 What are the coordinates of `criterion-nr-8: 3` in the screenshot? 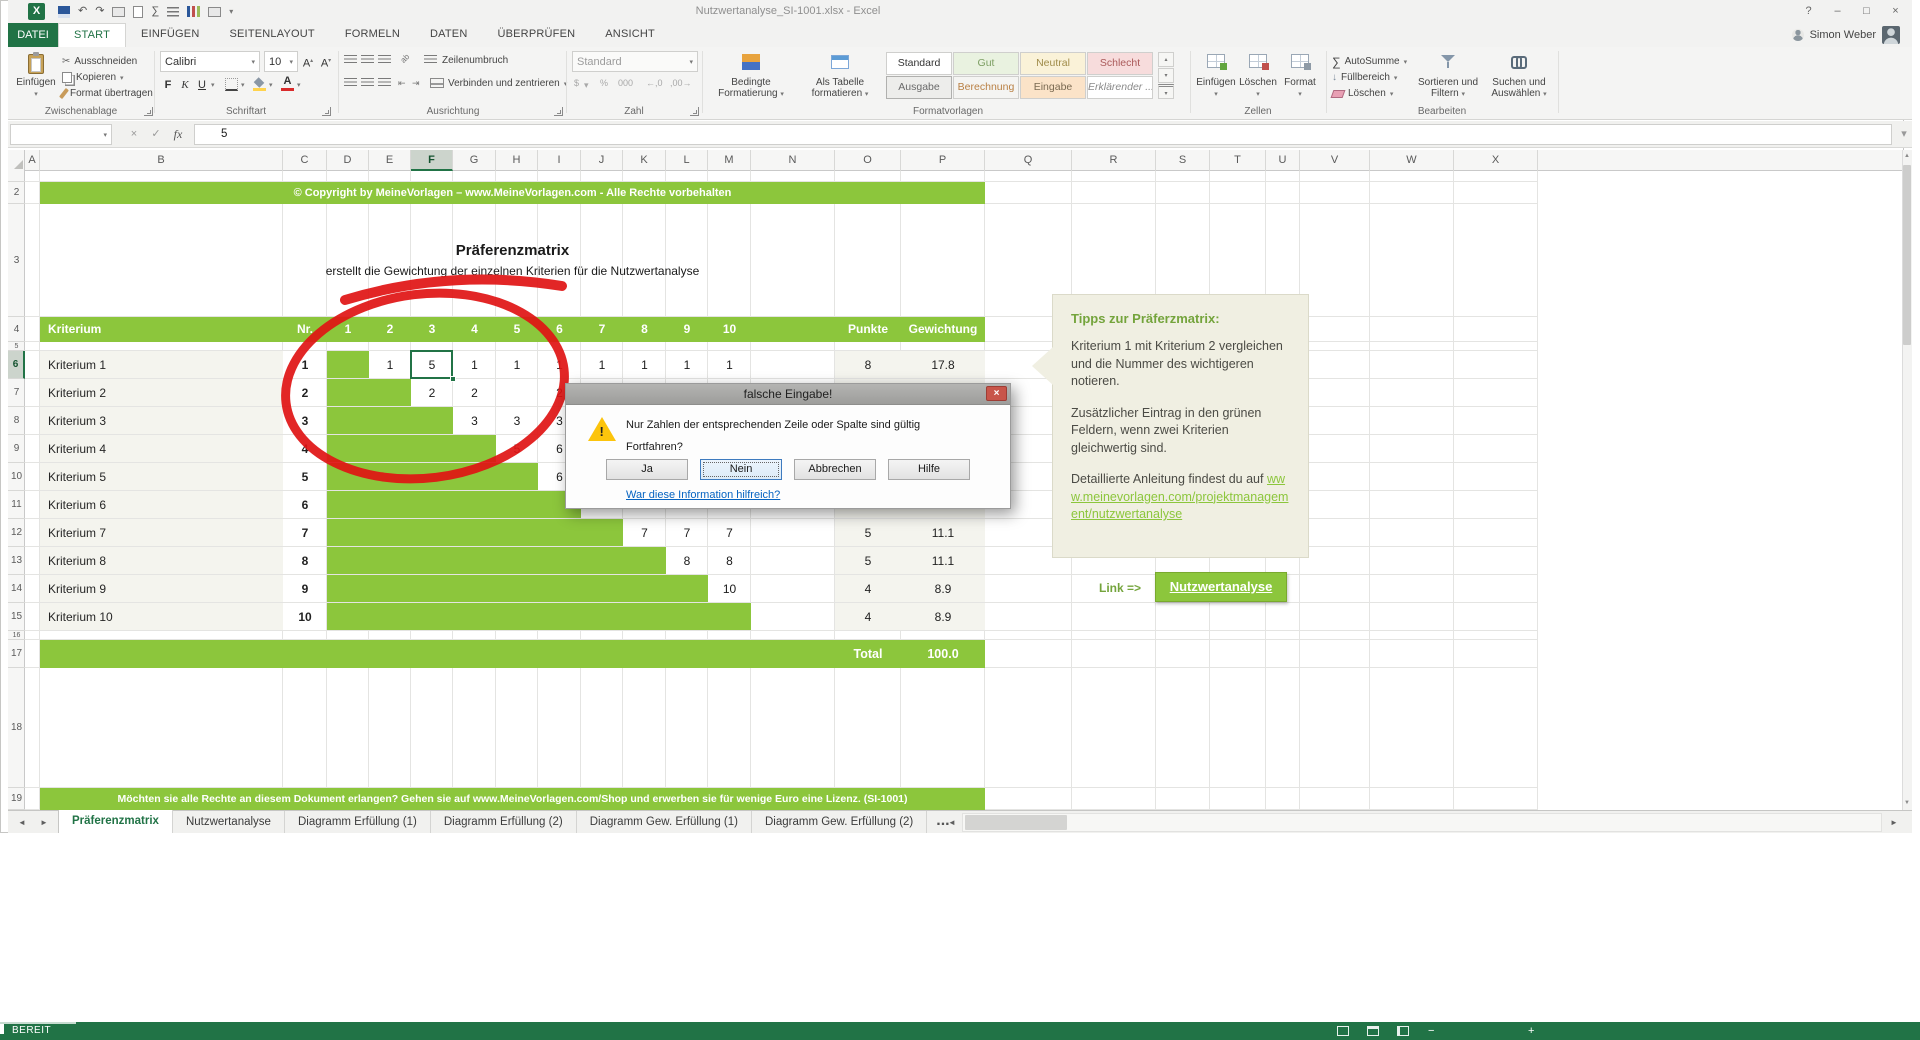 It's located at (305, 421).